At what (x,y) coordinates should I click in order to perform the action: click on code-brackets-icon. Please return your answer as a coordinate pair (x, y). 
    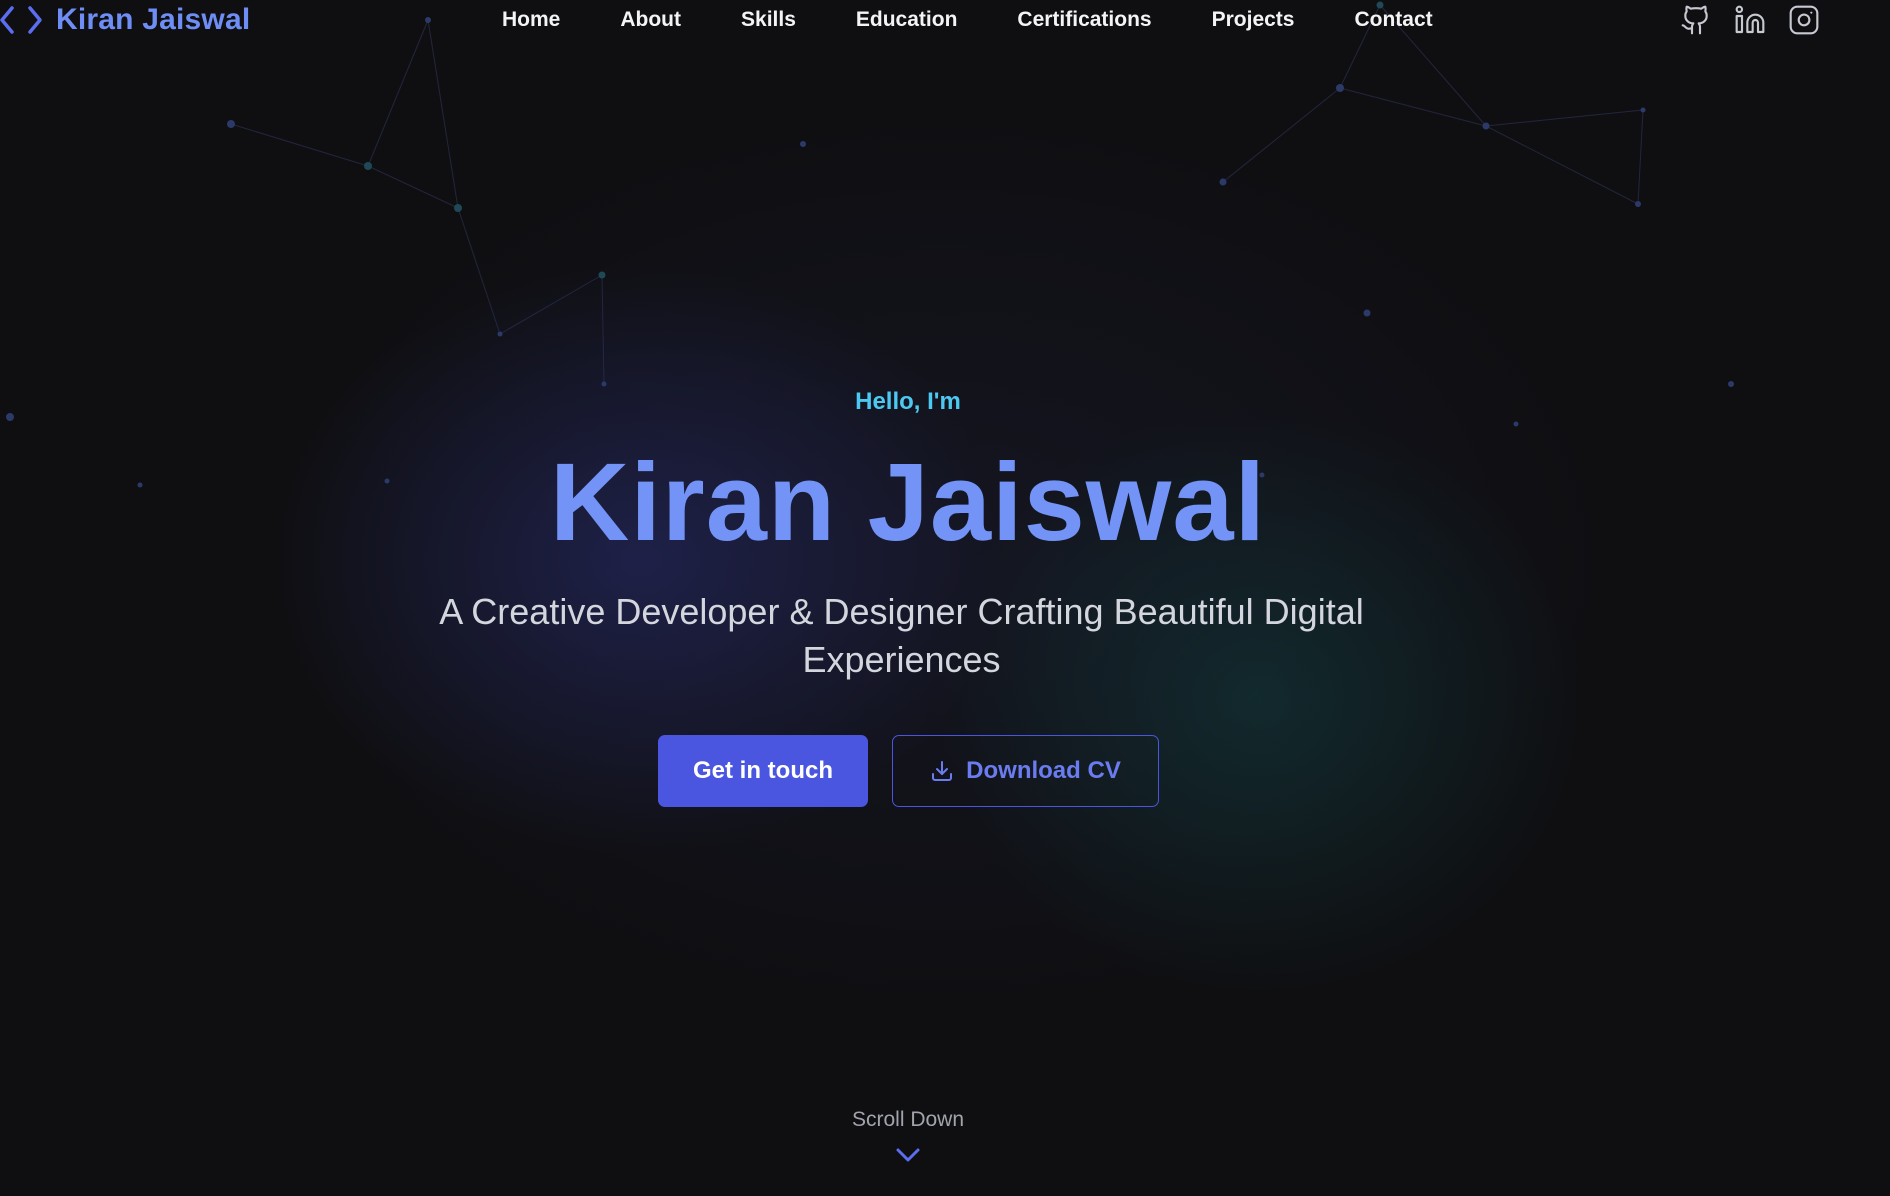
    Looking at the image, I should click on (23, 20).